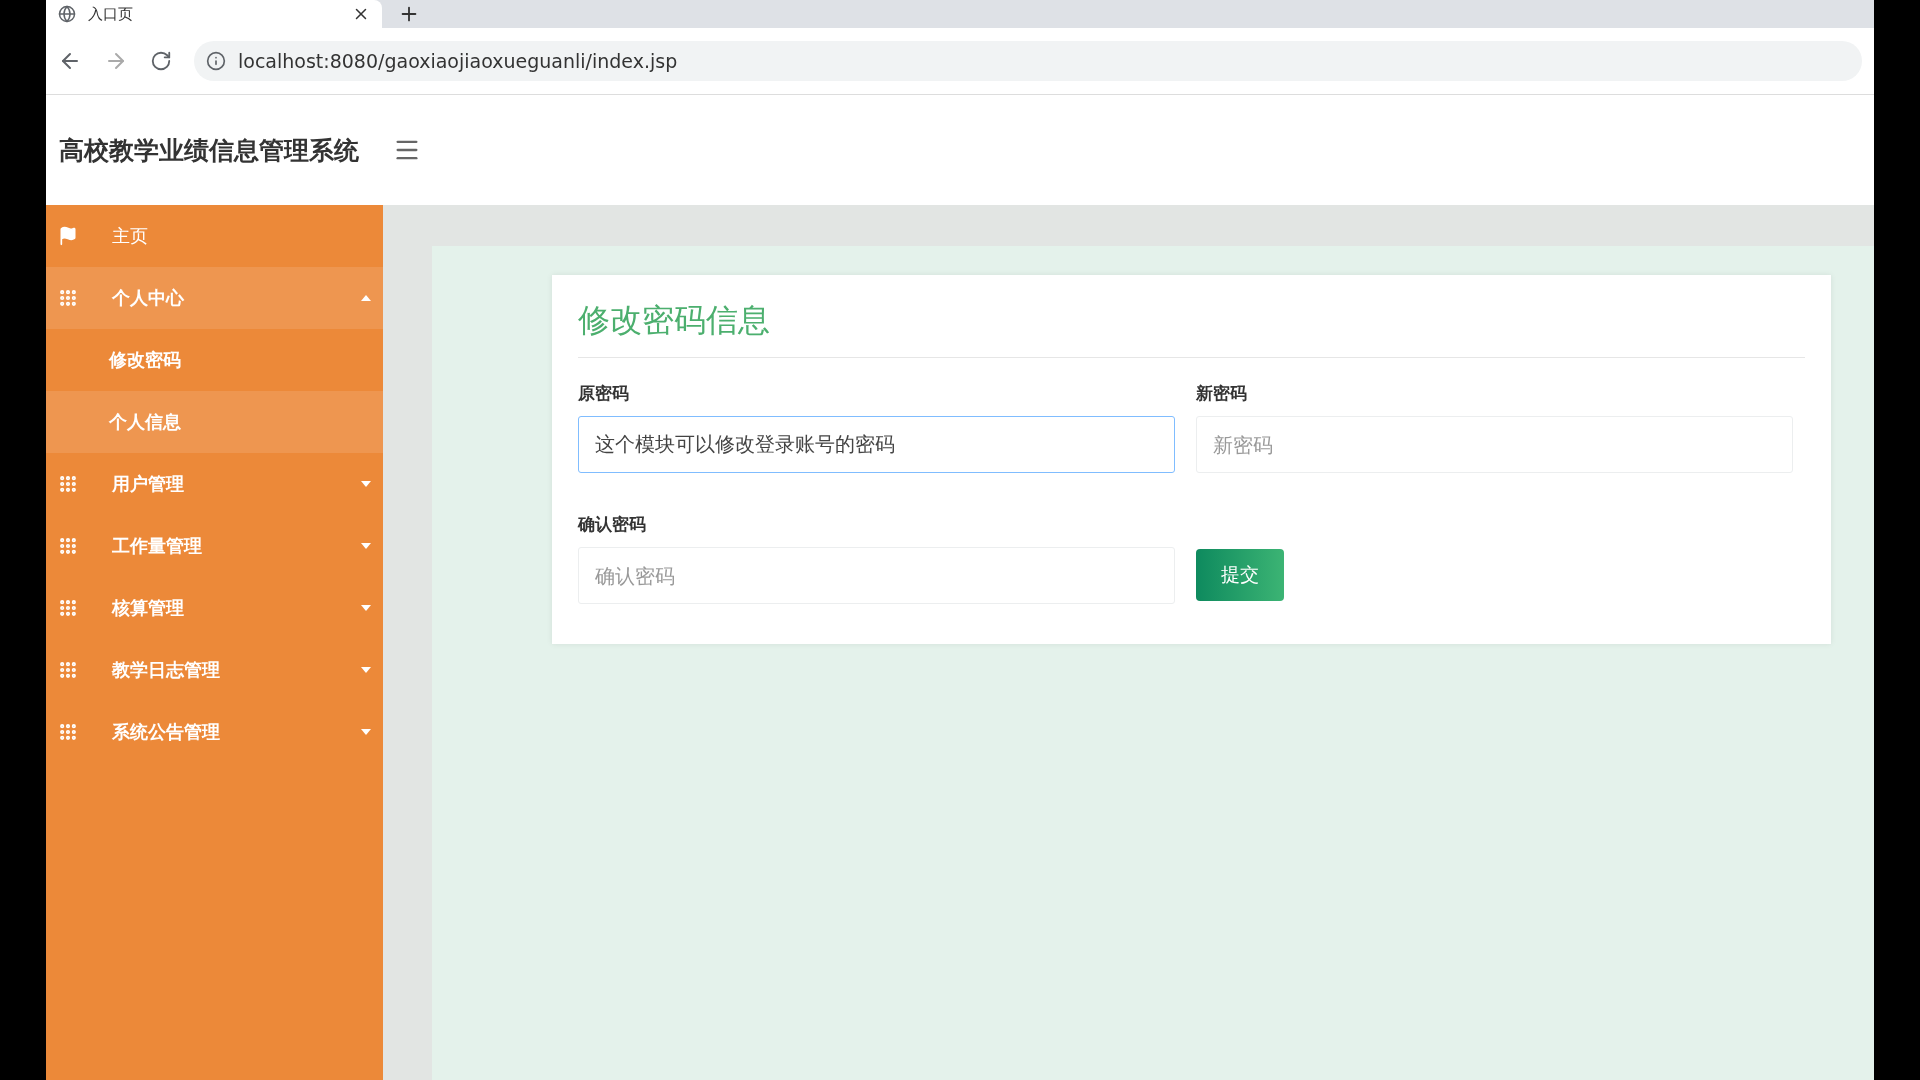  I want to click on sidebar-item: 个人中心, so click(214, 298).